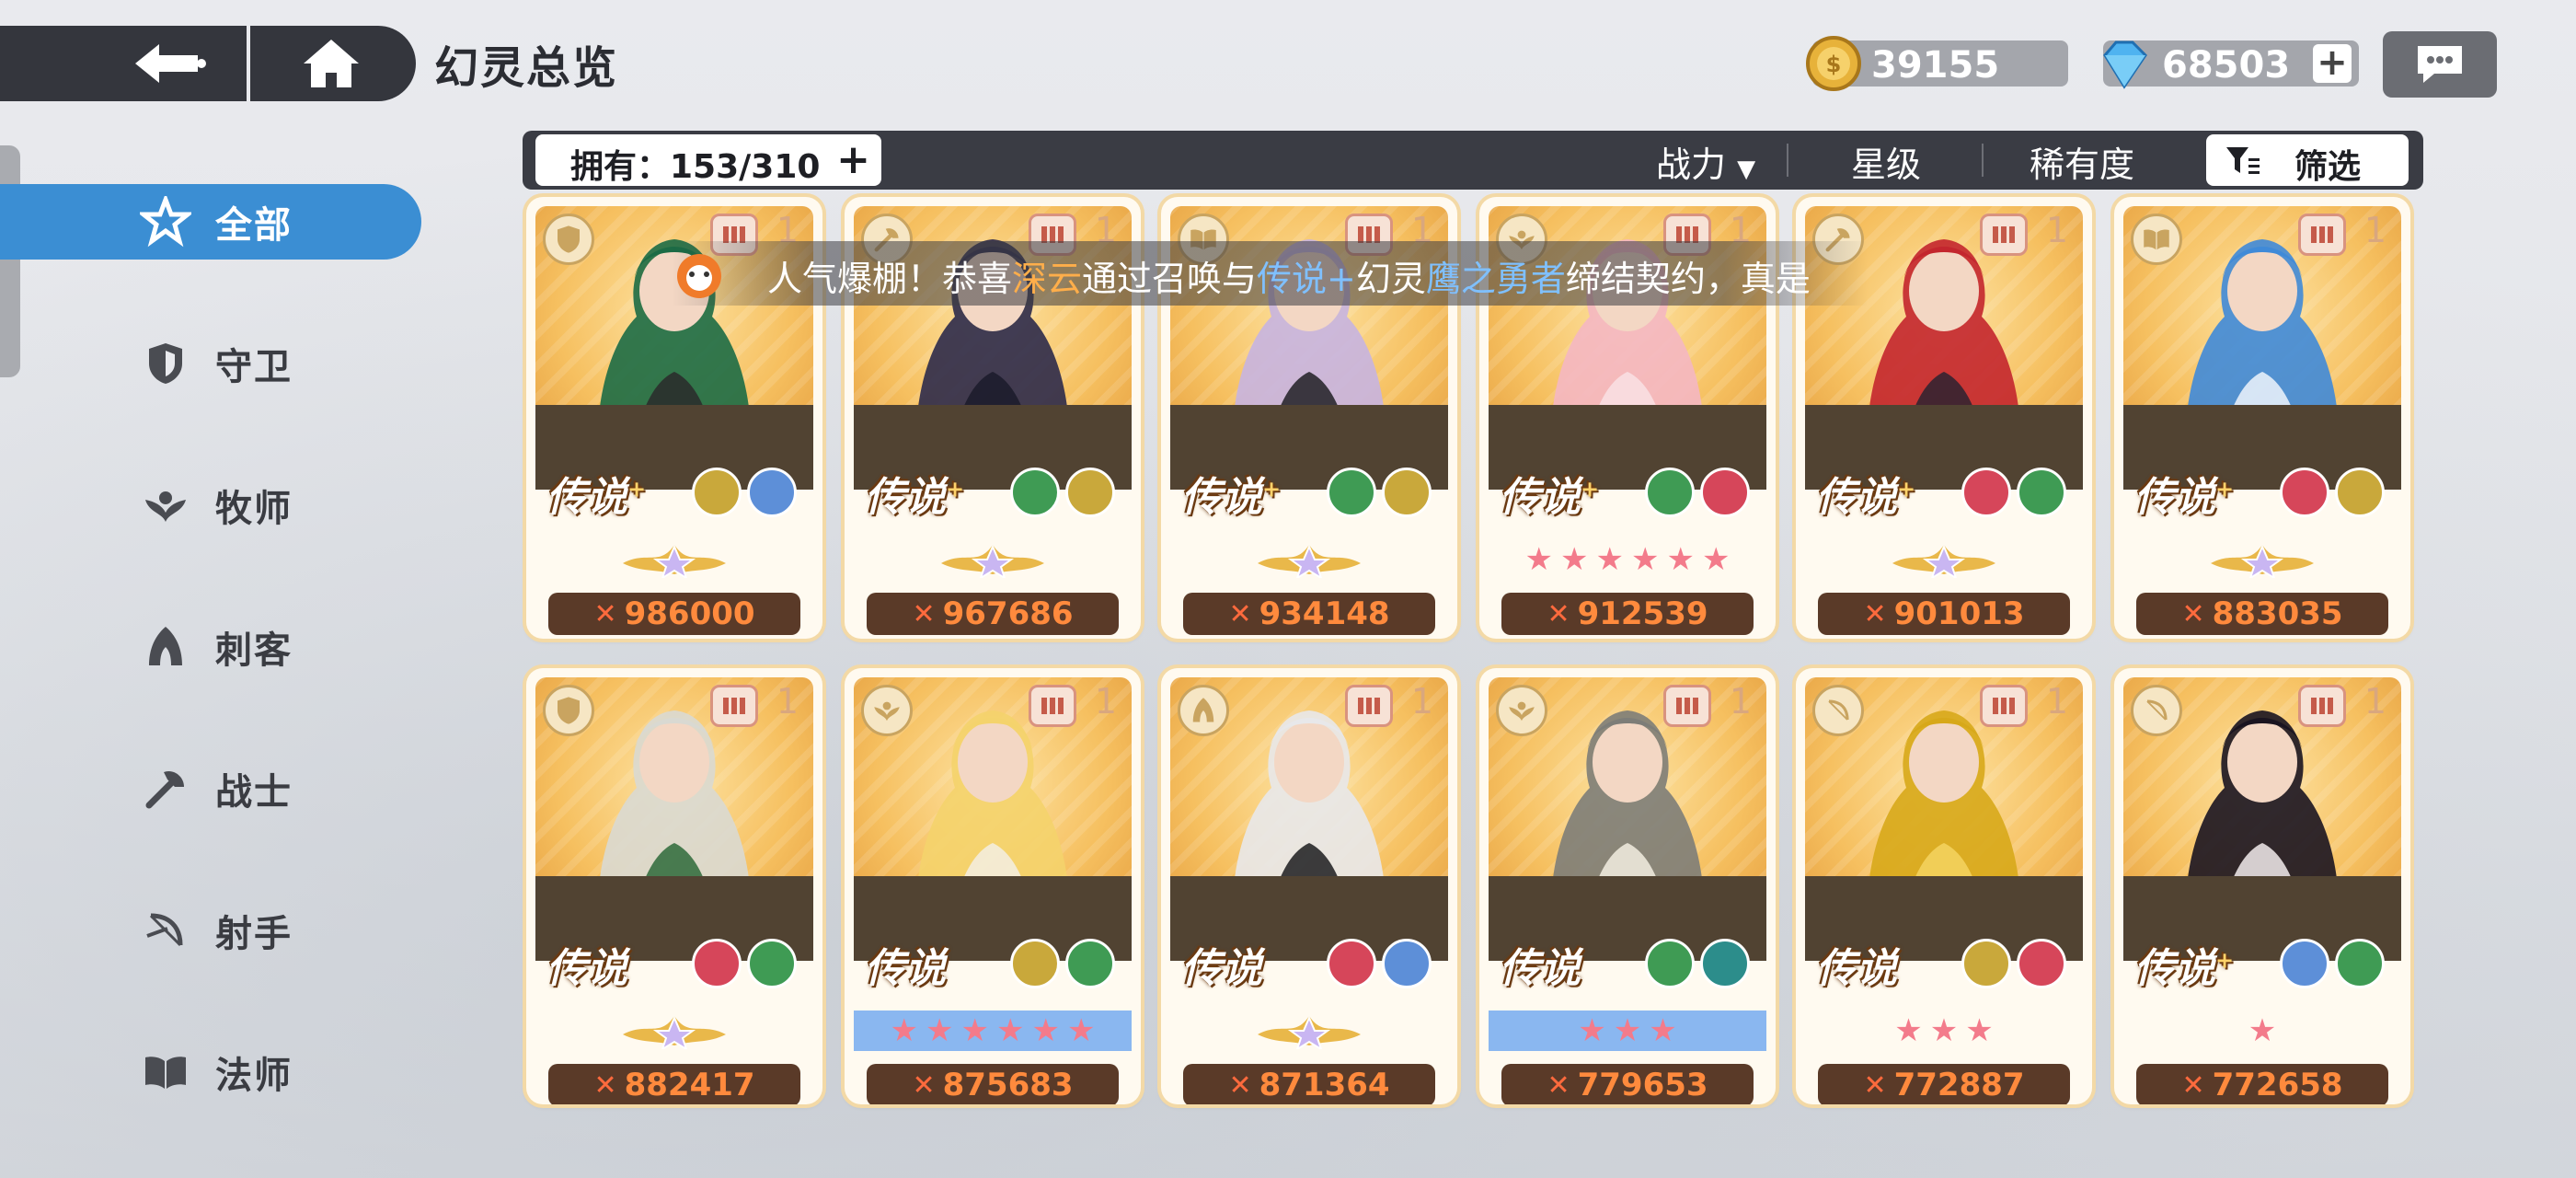 The width and height of the screenshot is (2576, 1178). What do you see at coordinates (210, 930) in the screenshot?
I see `sidebar-item-archer: 射手` at bounding box center [210, 930].